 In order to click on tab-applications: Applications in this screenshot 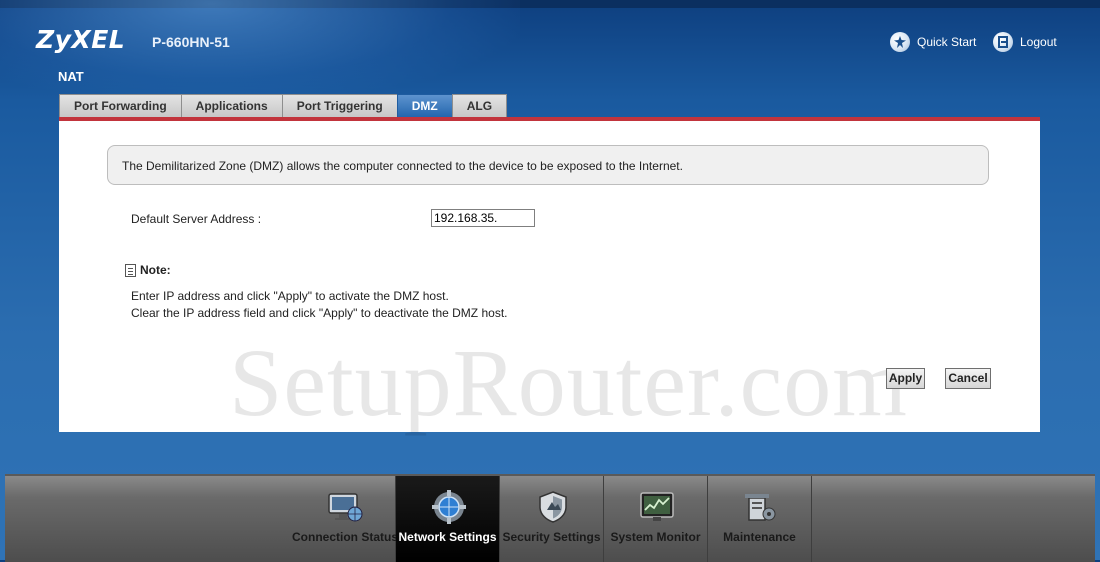, I will do `click(231, 105)`.